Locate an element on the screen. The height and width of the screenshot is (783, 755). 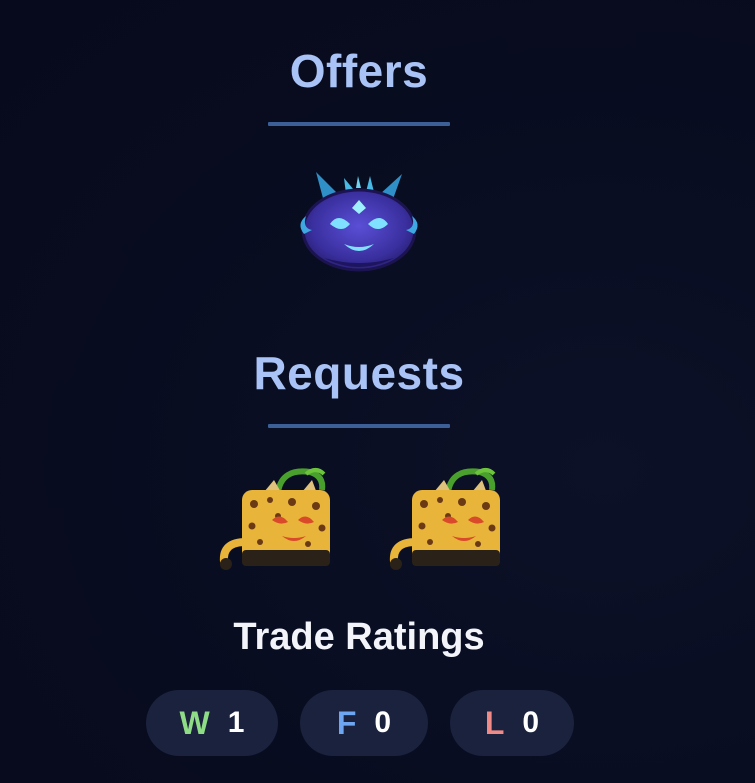
rating-fair-count: 0 is located at coordinates (383, 722).